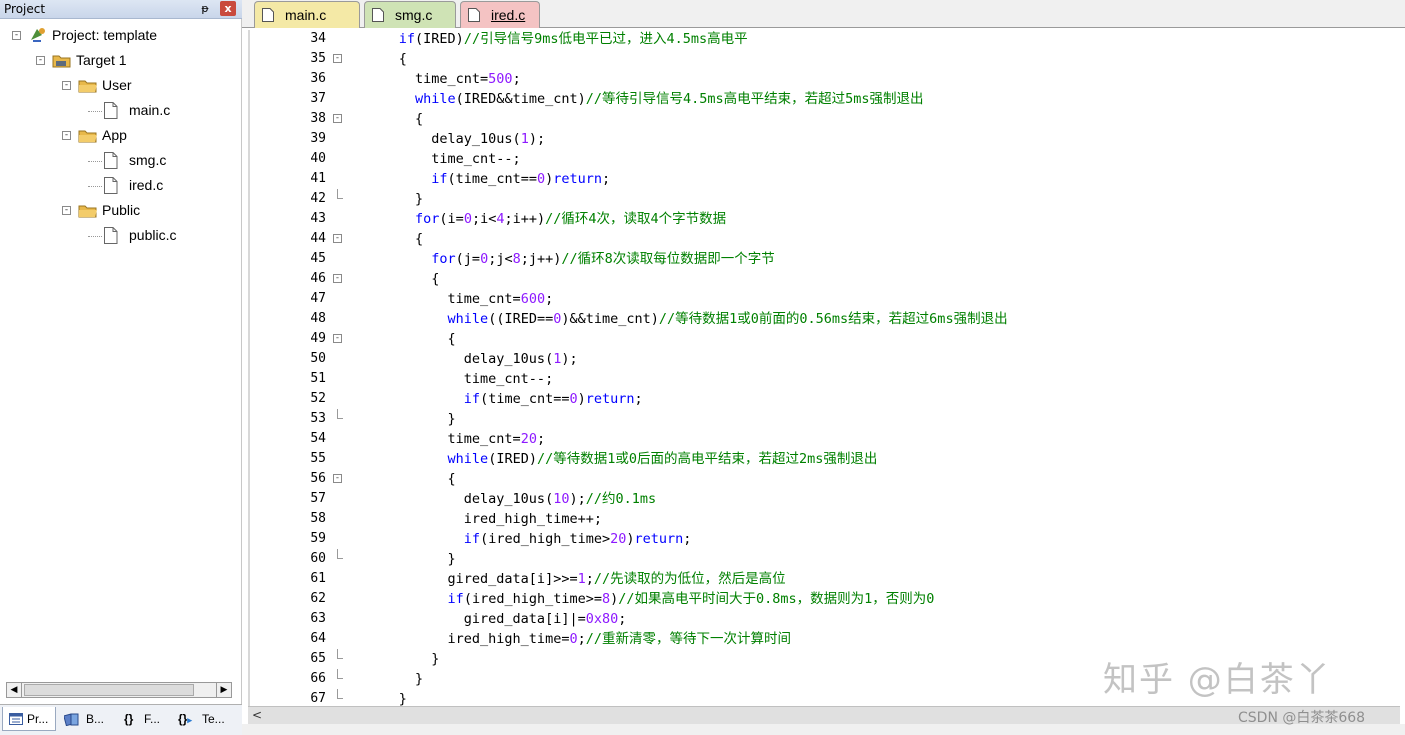  Describe the element at coordinates (119, 61) in the screenshot. I see `tree-item-target: - Target 1` at that location.